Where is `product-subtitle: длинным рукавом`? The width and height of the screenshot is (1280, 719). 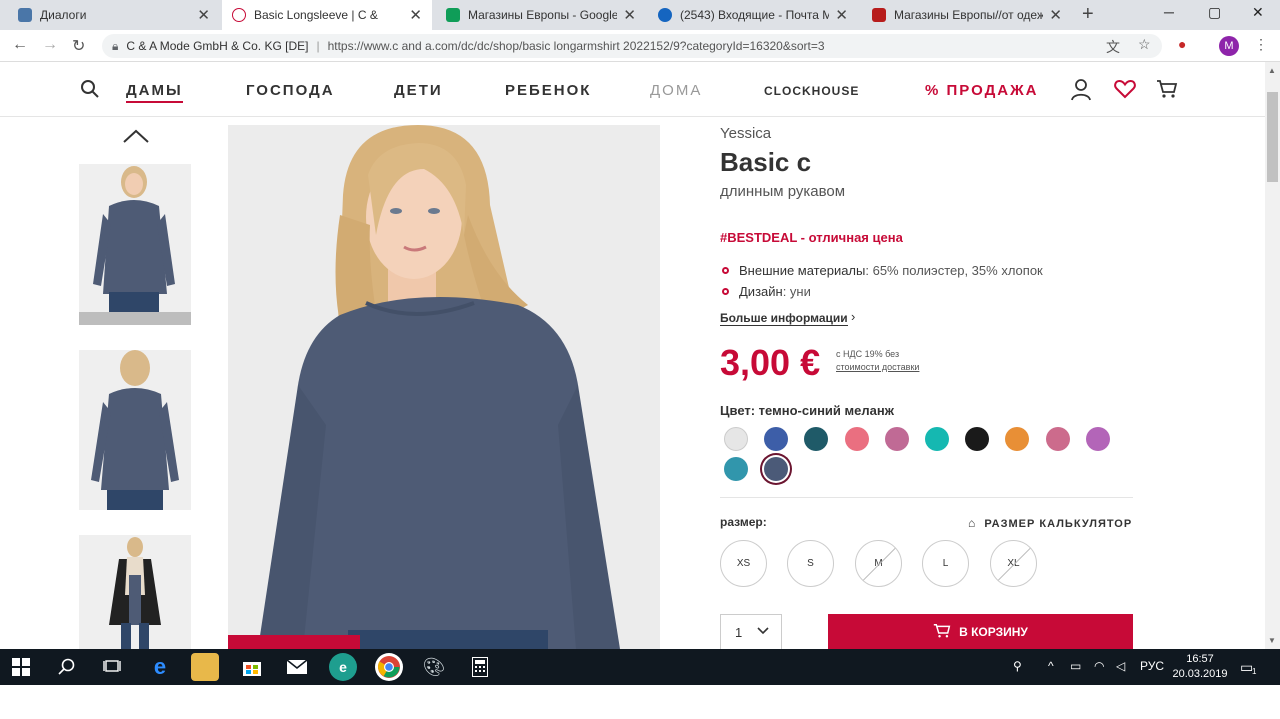
product-subtitle: длинным рукавом is located at coordinates (783, 191).